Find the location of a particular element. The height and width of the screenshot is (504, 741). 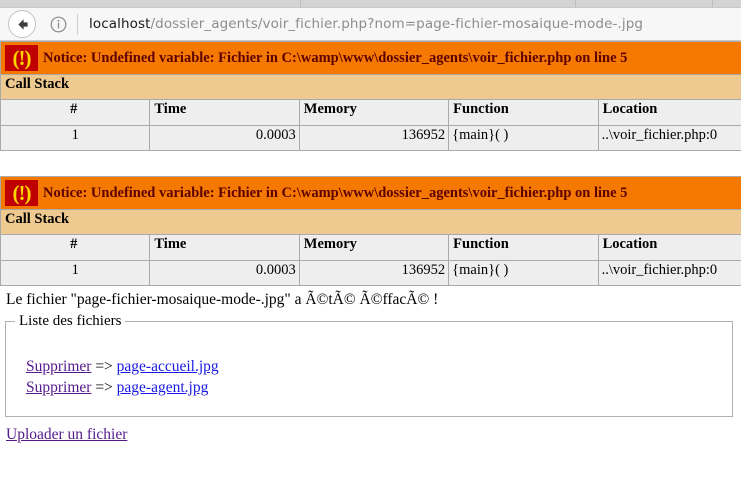

list-item: Supprimer => page-agent.jpg is located at coordinates (369, 387).